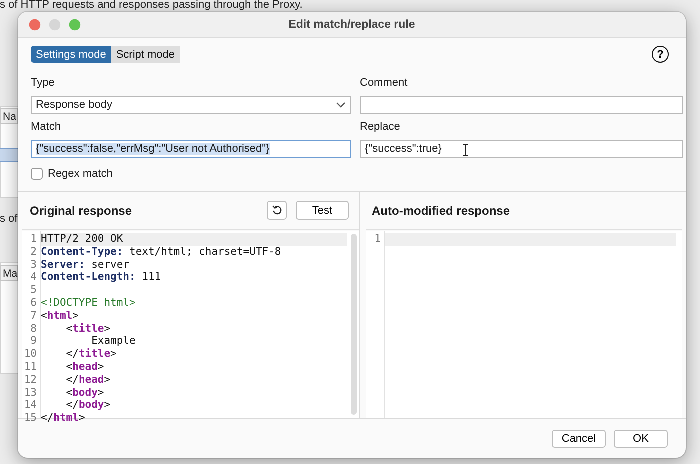 This screenshot has width=700, height=464. I want to click on help-button: ?, so click(660, 54).